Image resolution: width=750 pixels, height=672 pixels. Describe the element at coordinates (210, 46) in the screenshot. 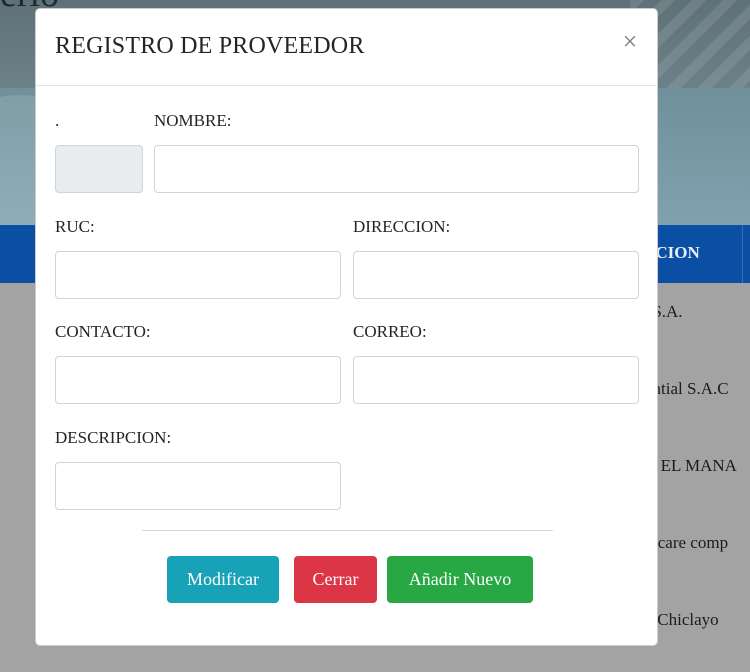

I see `modal-title: REGISTRO DE PROVEEDOR` at that location.